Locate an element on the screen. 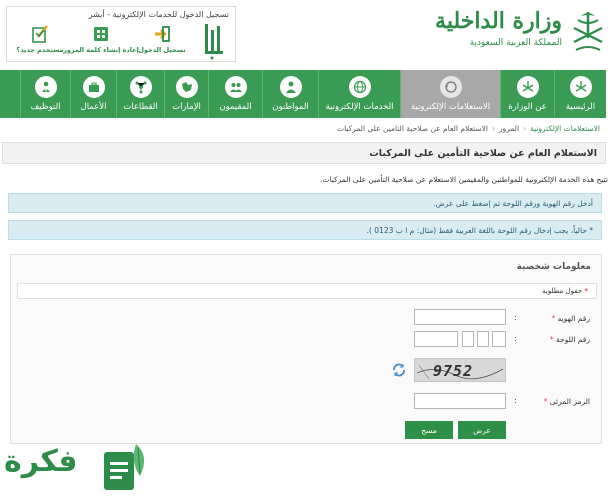 The height and width of the screenshot is (498, 616). employment-icon is located at coordinates (45, 87).